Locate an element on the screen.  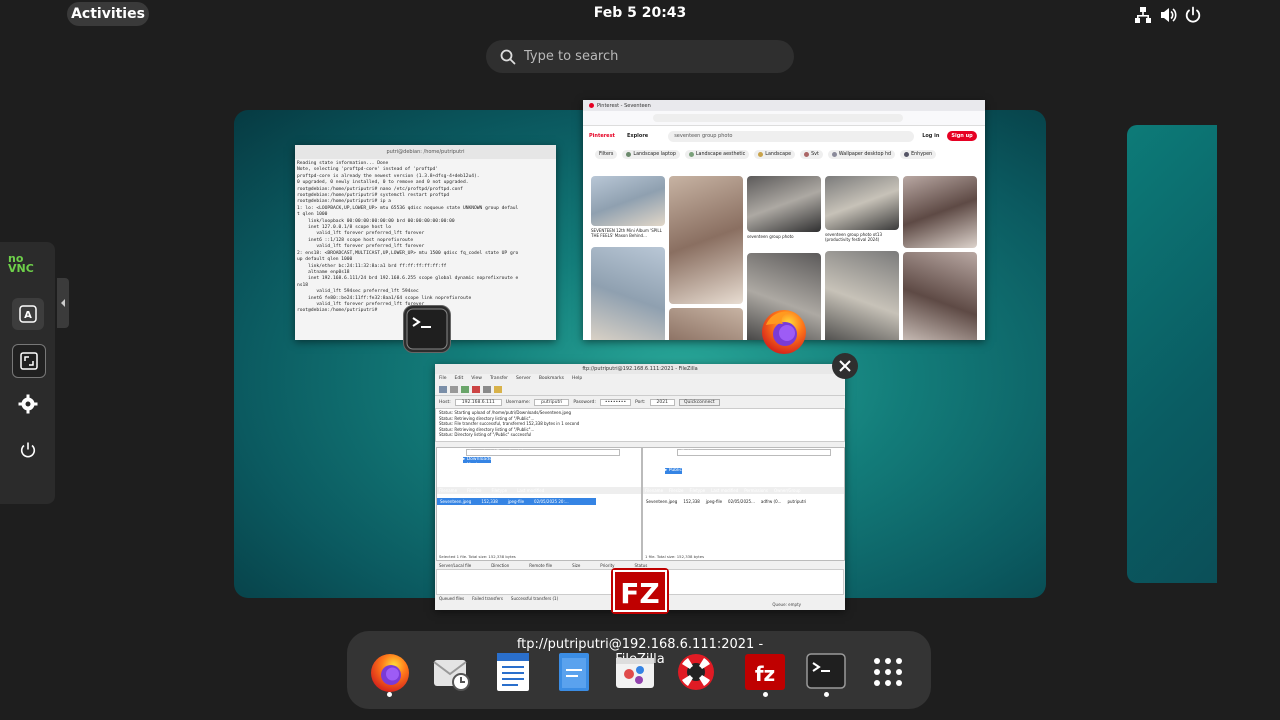
dash-software-icon is located at coordinates (635, 672).